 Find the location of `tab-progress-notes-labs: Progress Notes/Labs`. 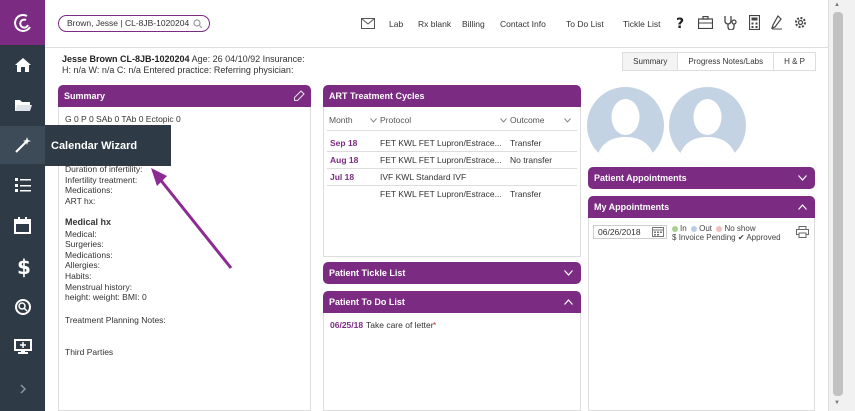

tab-progress-notes-labs: Progress Notes/Labs is located at coordinates (726, 61).